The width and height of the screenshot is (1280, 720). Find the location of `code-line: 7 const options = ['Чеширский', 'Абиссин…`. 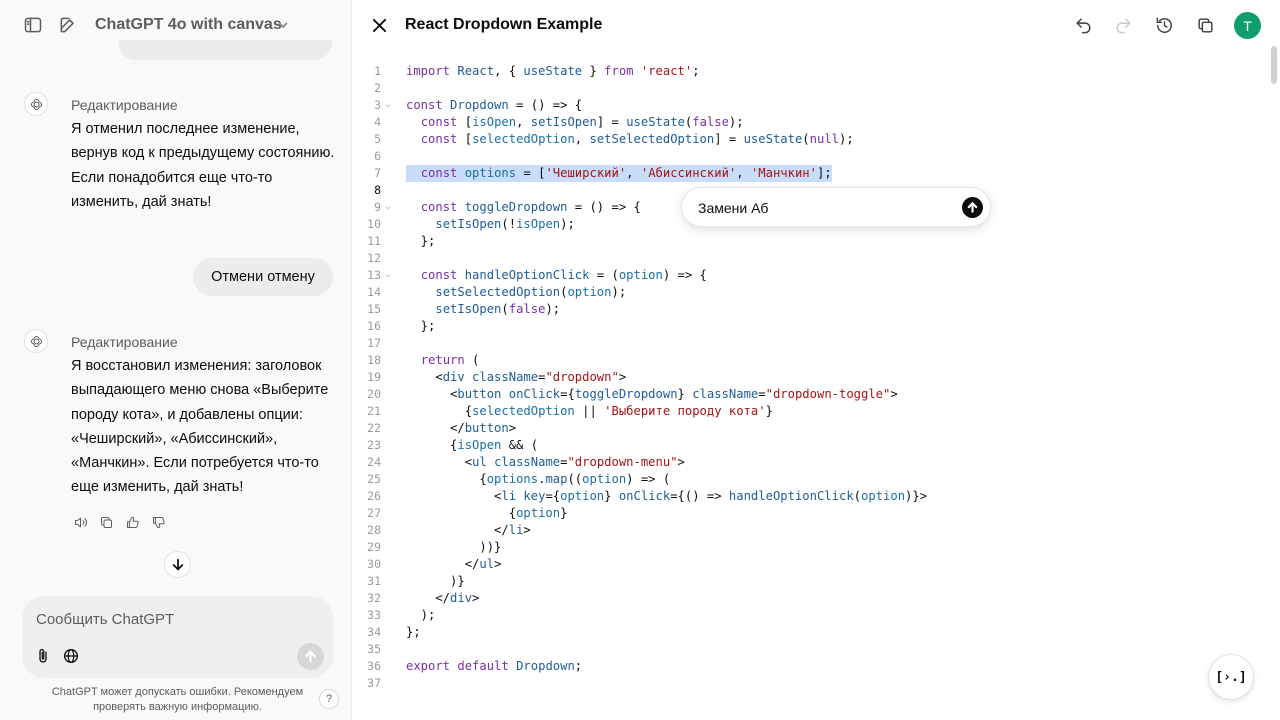

code-line: 7 const options = ['Чеширский', 'Абиссин… is located at coordinates (802, 173).